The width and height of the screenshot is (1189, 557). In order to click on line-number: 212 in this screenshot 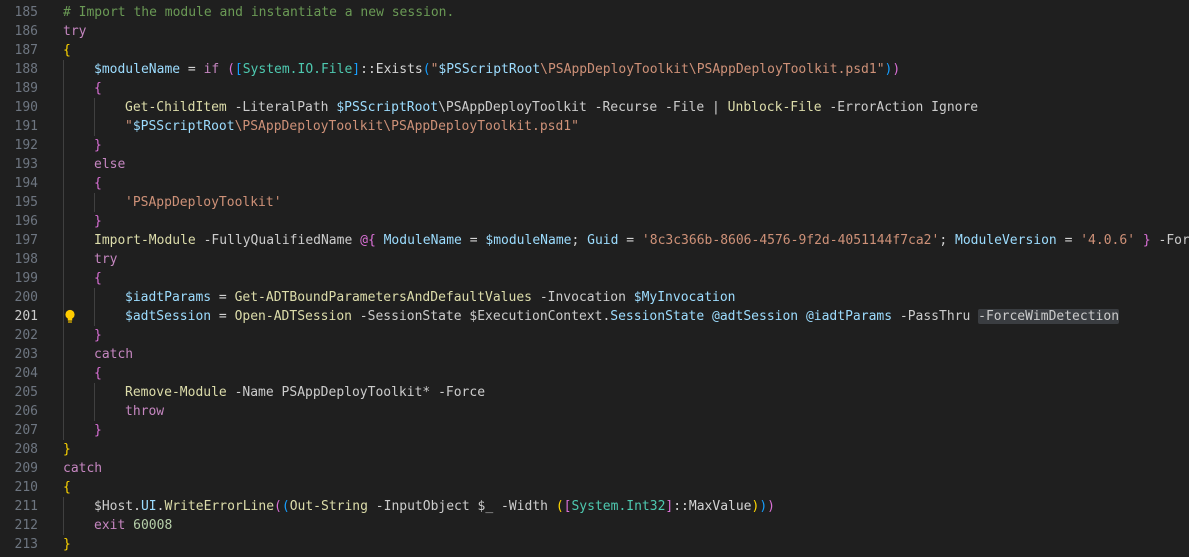, I will do `click(26, 525)`.